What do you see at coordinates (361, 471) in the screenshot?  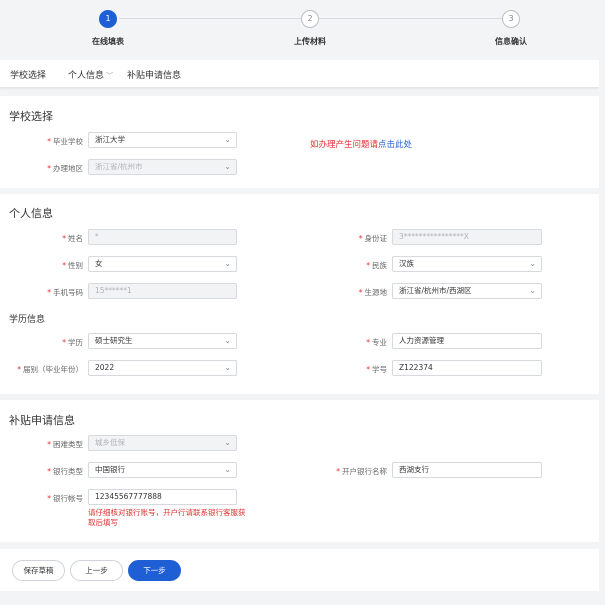 I see `branch-name-label: * 开户银行名称` at bounding box center [361, 471].